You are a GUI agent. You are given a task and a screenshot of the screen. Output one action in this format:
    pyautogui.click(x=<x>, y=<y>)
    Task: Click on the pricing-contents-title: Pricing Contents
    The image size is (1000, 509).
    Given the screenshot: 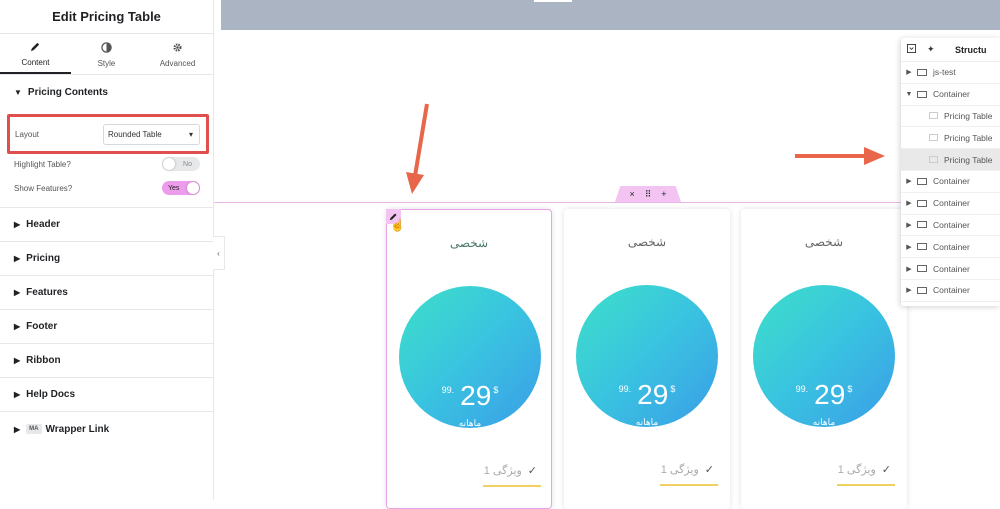 What is the action you would take?
    pyautogui.click(x=67, y=92)
    